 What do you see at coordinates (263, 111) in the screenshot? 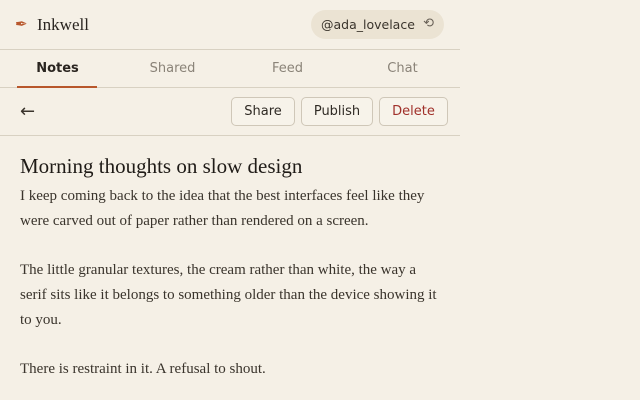
I see `share-button: Share` at bounding box center [263, 111].